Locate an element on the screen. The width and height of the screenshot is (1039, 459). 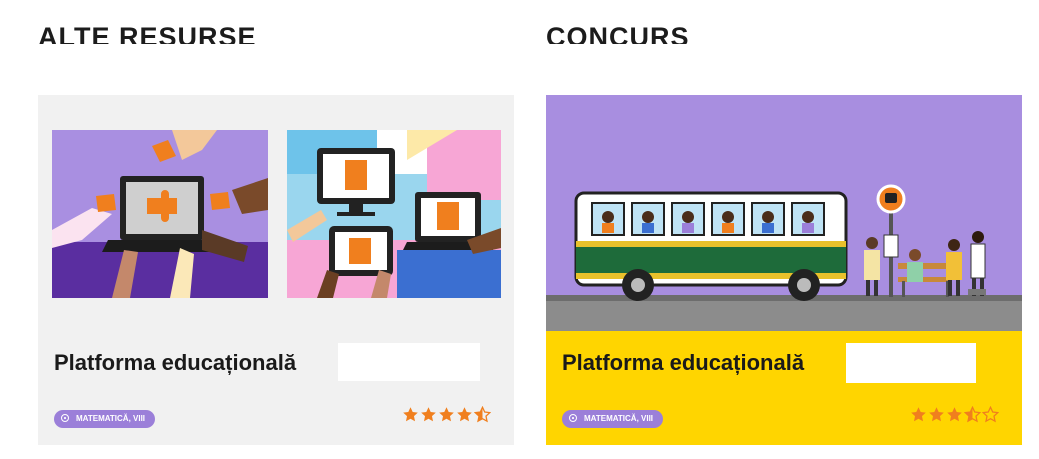
devices-puzzle-image is located at coordinates (394, 214).